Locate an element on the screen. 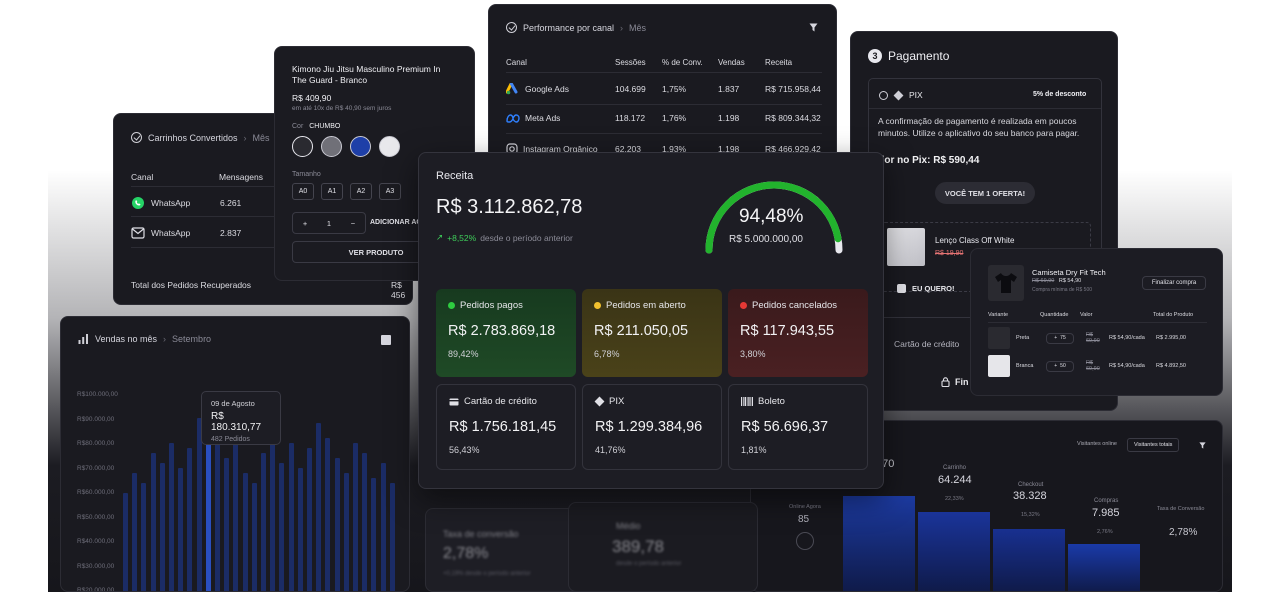 This screenshot has height=592, width=1280. chart-tooltip: 09 de Agosto R$ 180.310,77 482 Pedidos is located at coordinates (241, 418).